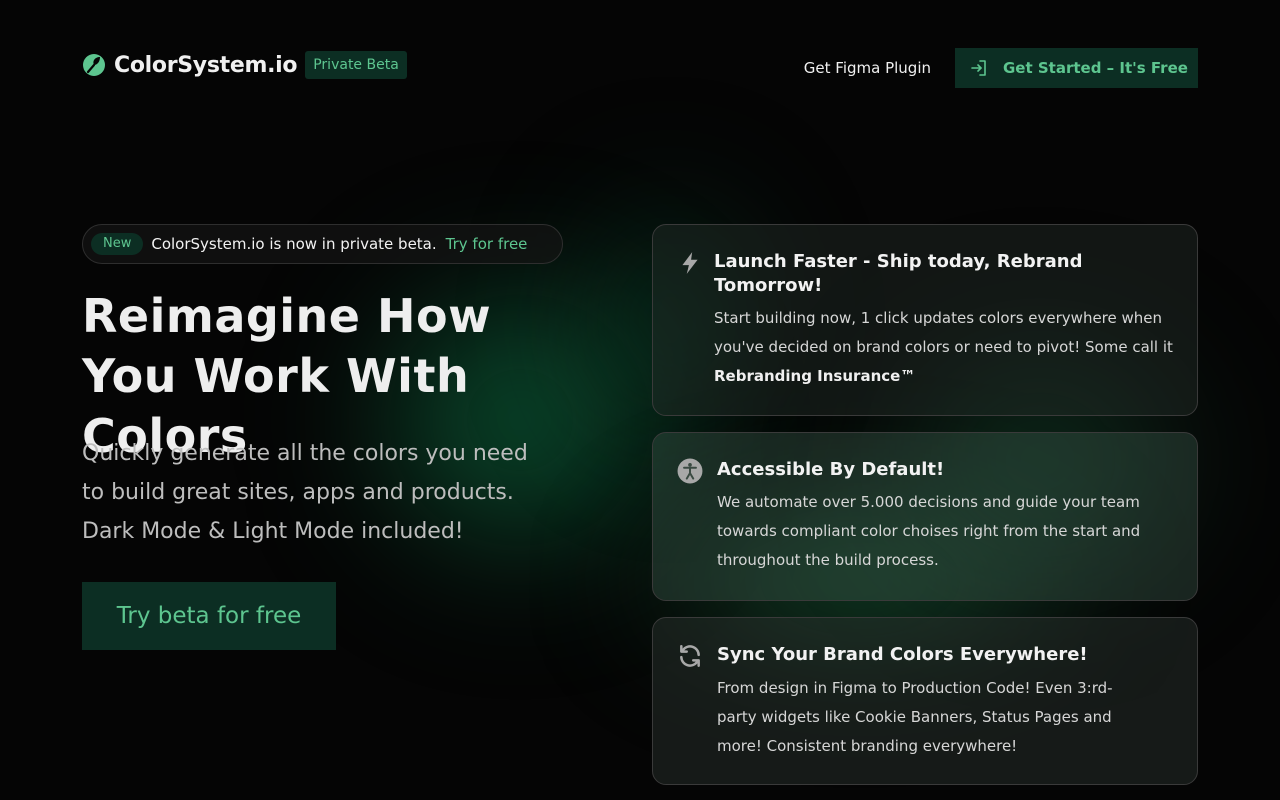 The height and width of the screenshot is (800, 1280). Describe the element at coordinates (1095, 68) in the screenshot. I see `get-started-label: Get Started – It's Free` at that location.